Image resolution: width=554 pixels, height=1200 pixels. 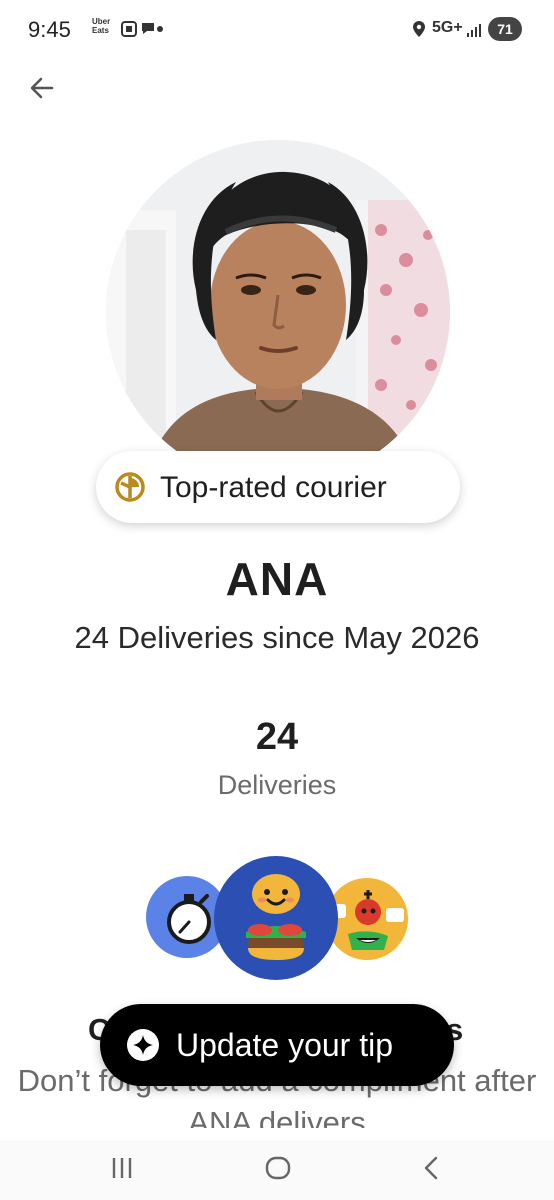 What do you see at coordinates (49, 29) in the screenshot?
I see `status-time: 9:45` at bounding box center [49, 29].